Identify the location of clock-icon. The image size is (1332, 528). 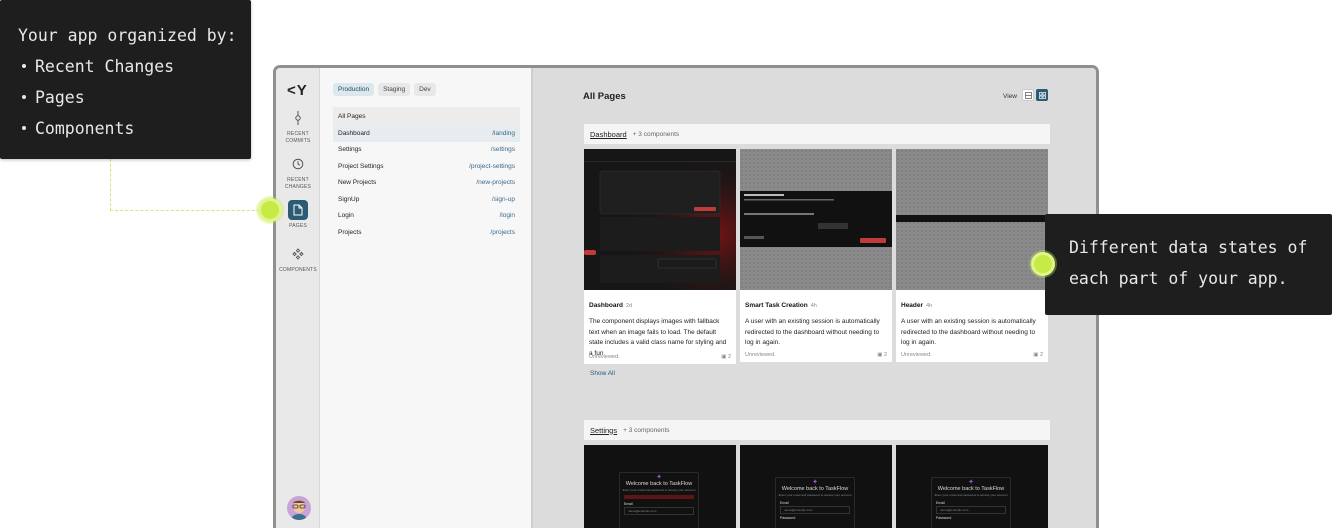
(298, 164).